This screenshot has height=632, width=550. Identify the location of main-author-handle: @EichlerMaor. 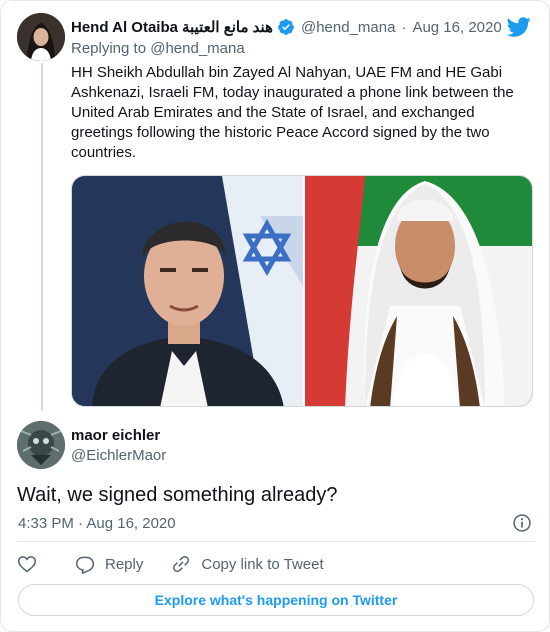
(118, 455).